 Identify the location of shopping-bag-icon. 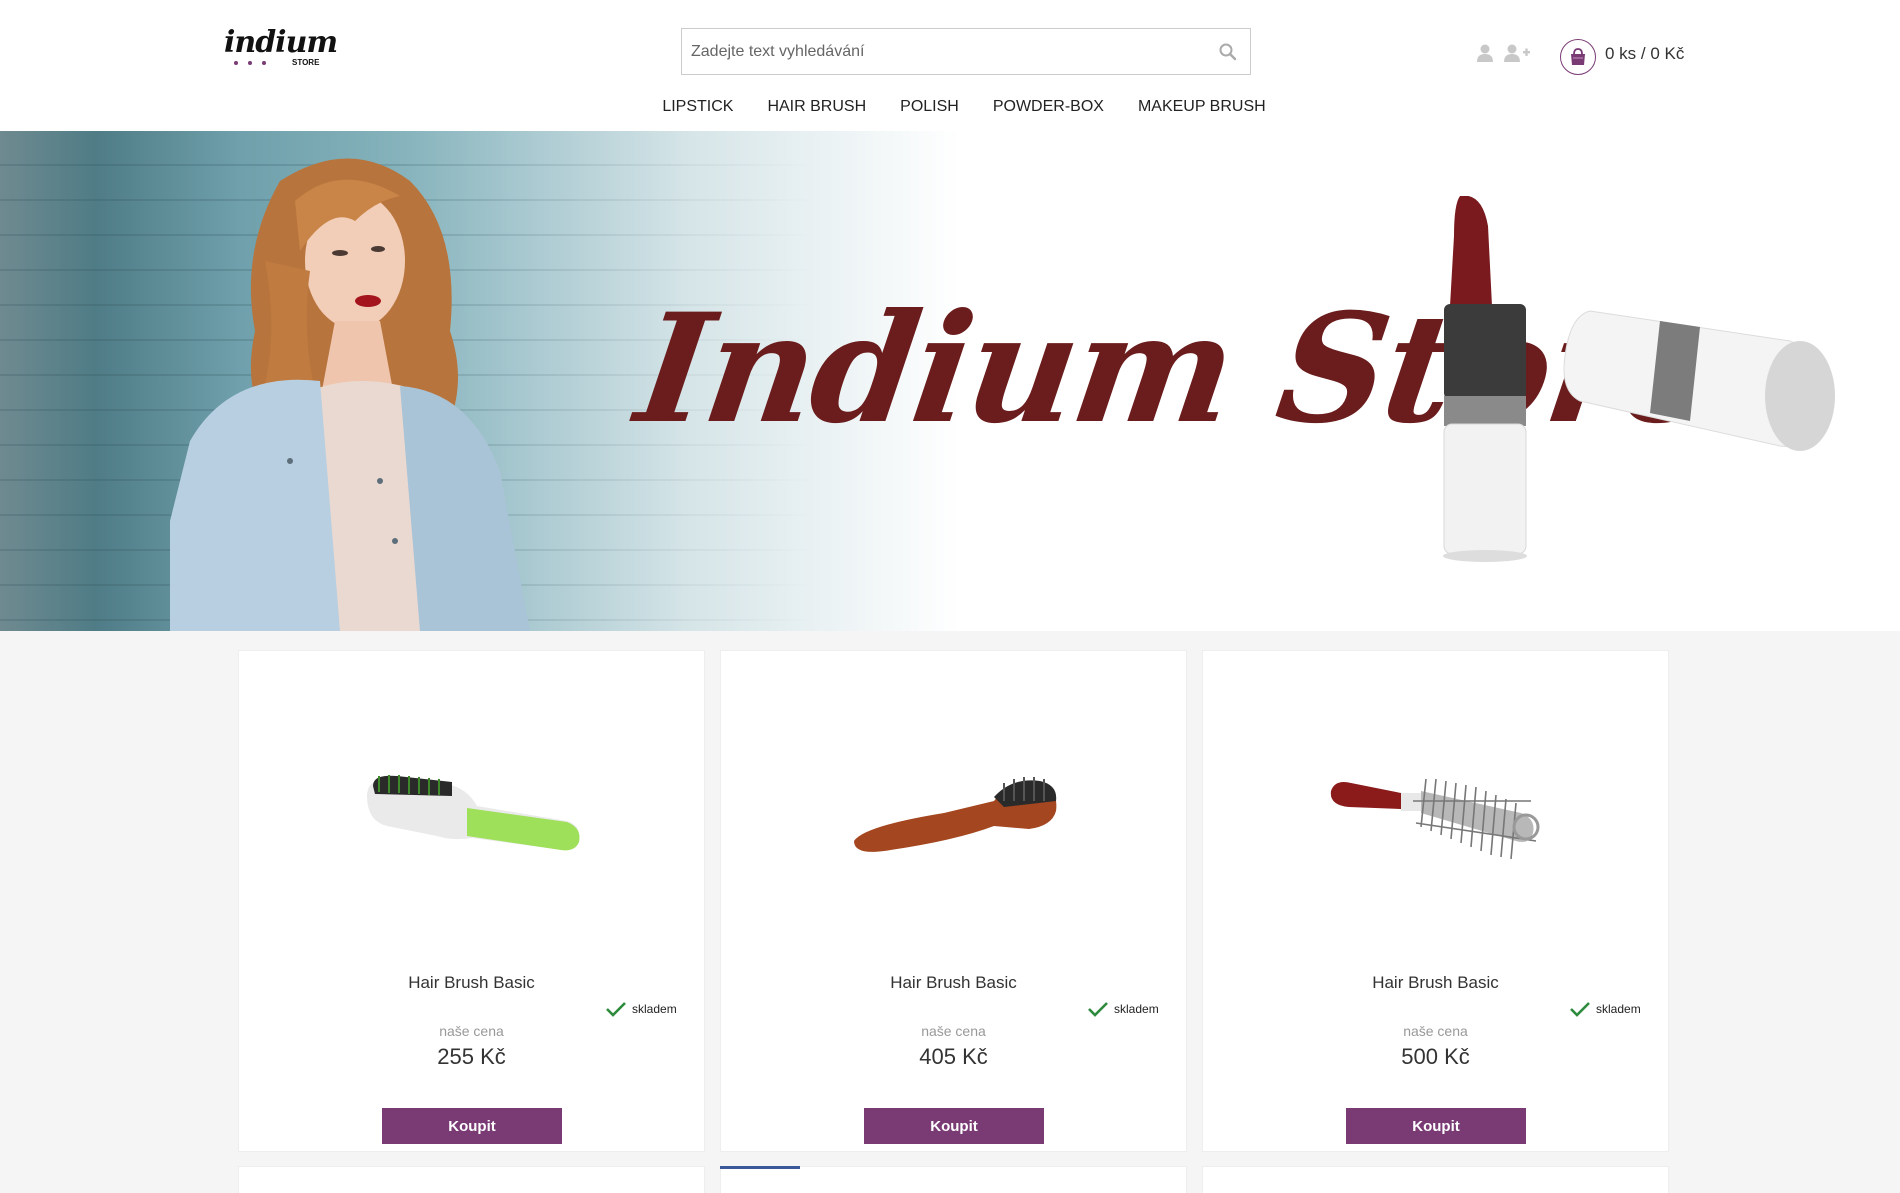
(1578, 57).